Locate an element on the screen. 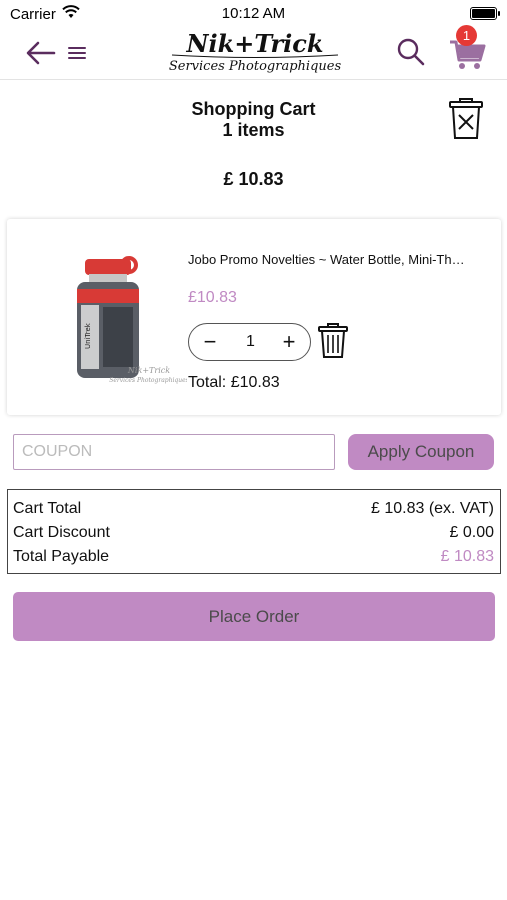 The image size is (507, 900). summary-row-cart-discount: Cart Discount £ 0.00 is located at coordinates (253, 535).